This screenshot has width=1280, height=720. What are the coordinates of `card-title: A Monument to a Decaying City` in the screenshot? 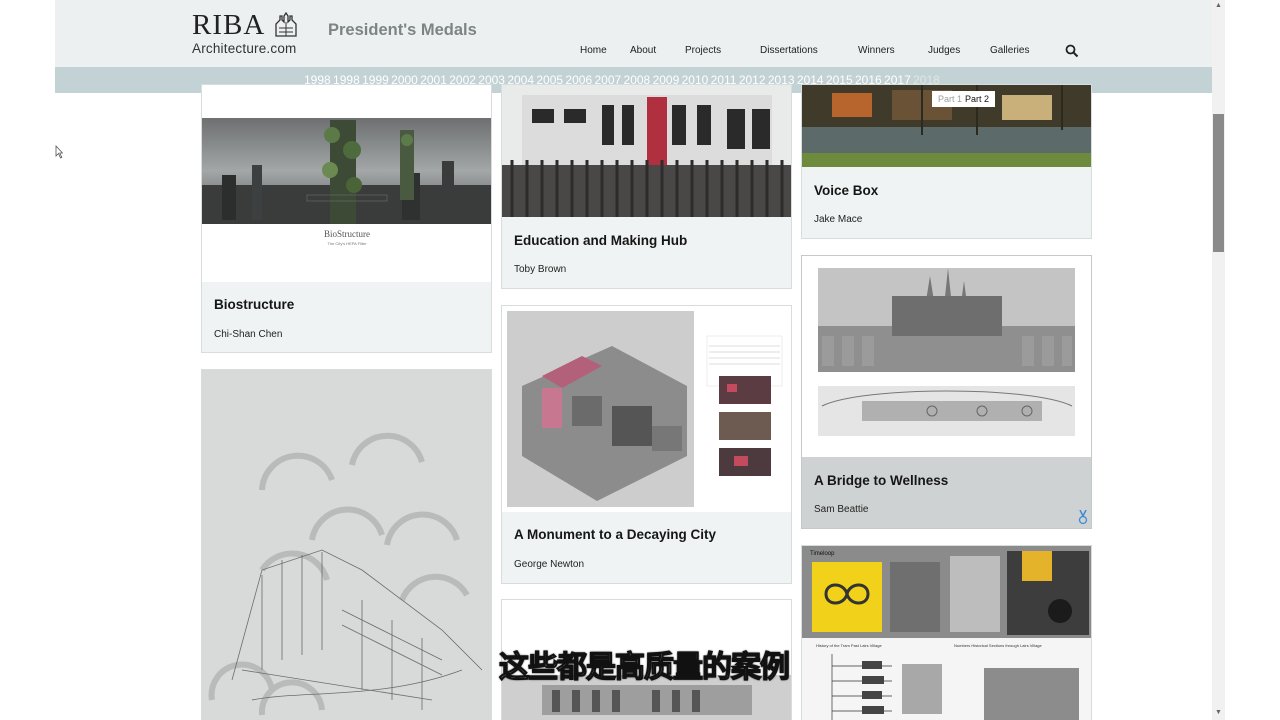 It's located at (615, 534).